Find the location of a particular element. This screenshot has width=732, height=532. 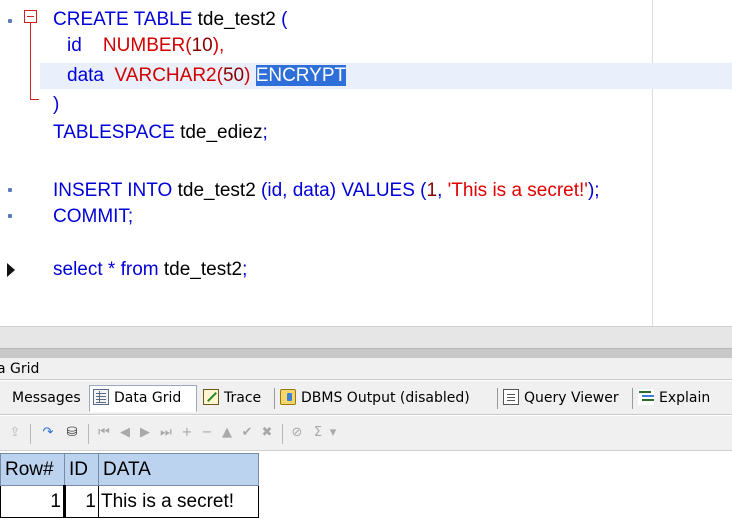

sum-icon: Σ is located at coordinates (318, 433).